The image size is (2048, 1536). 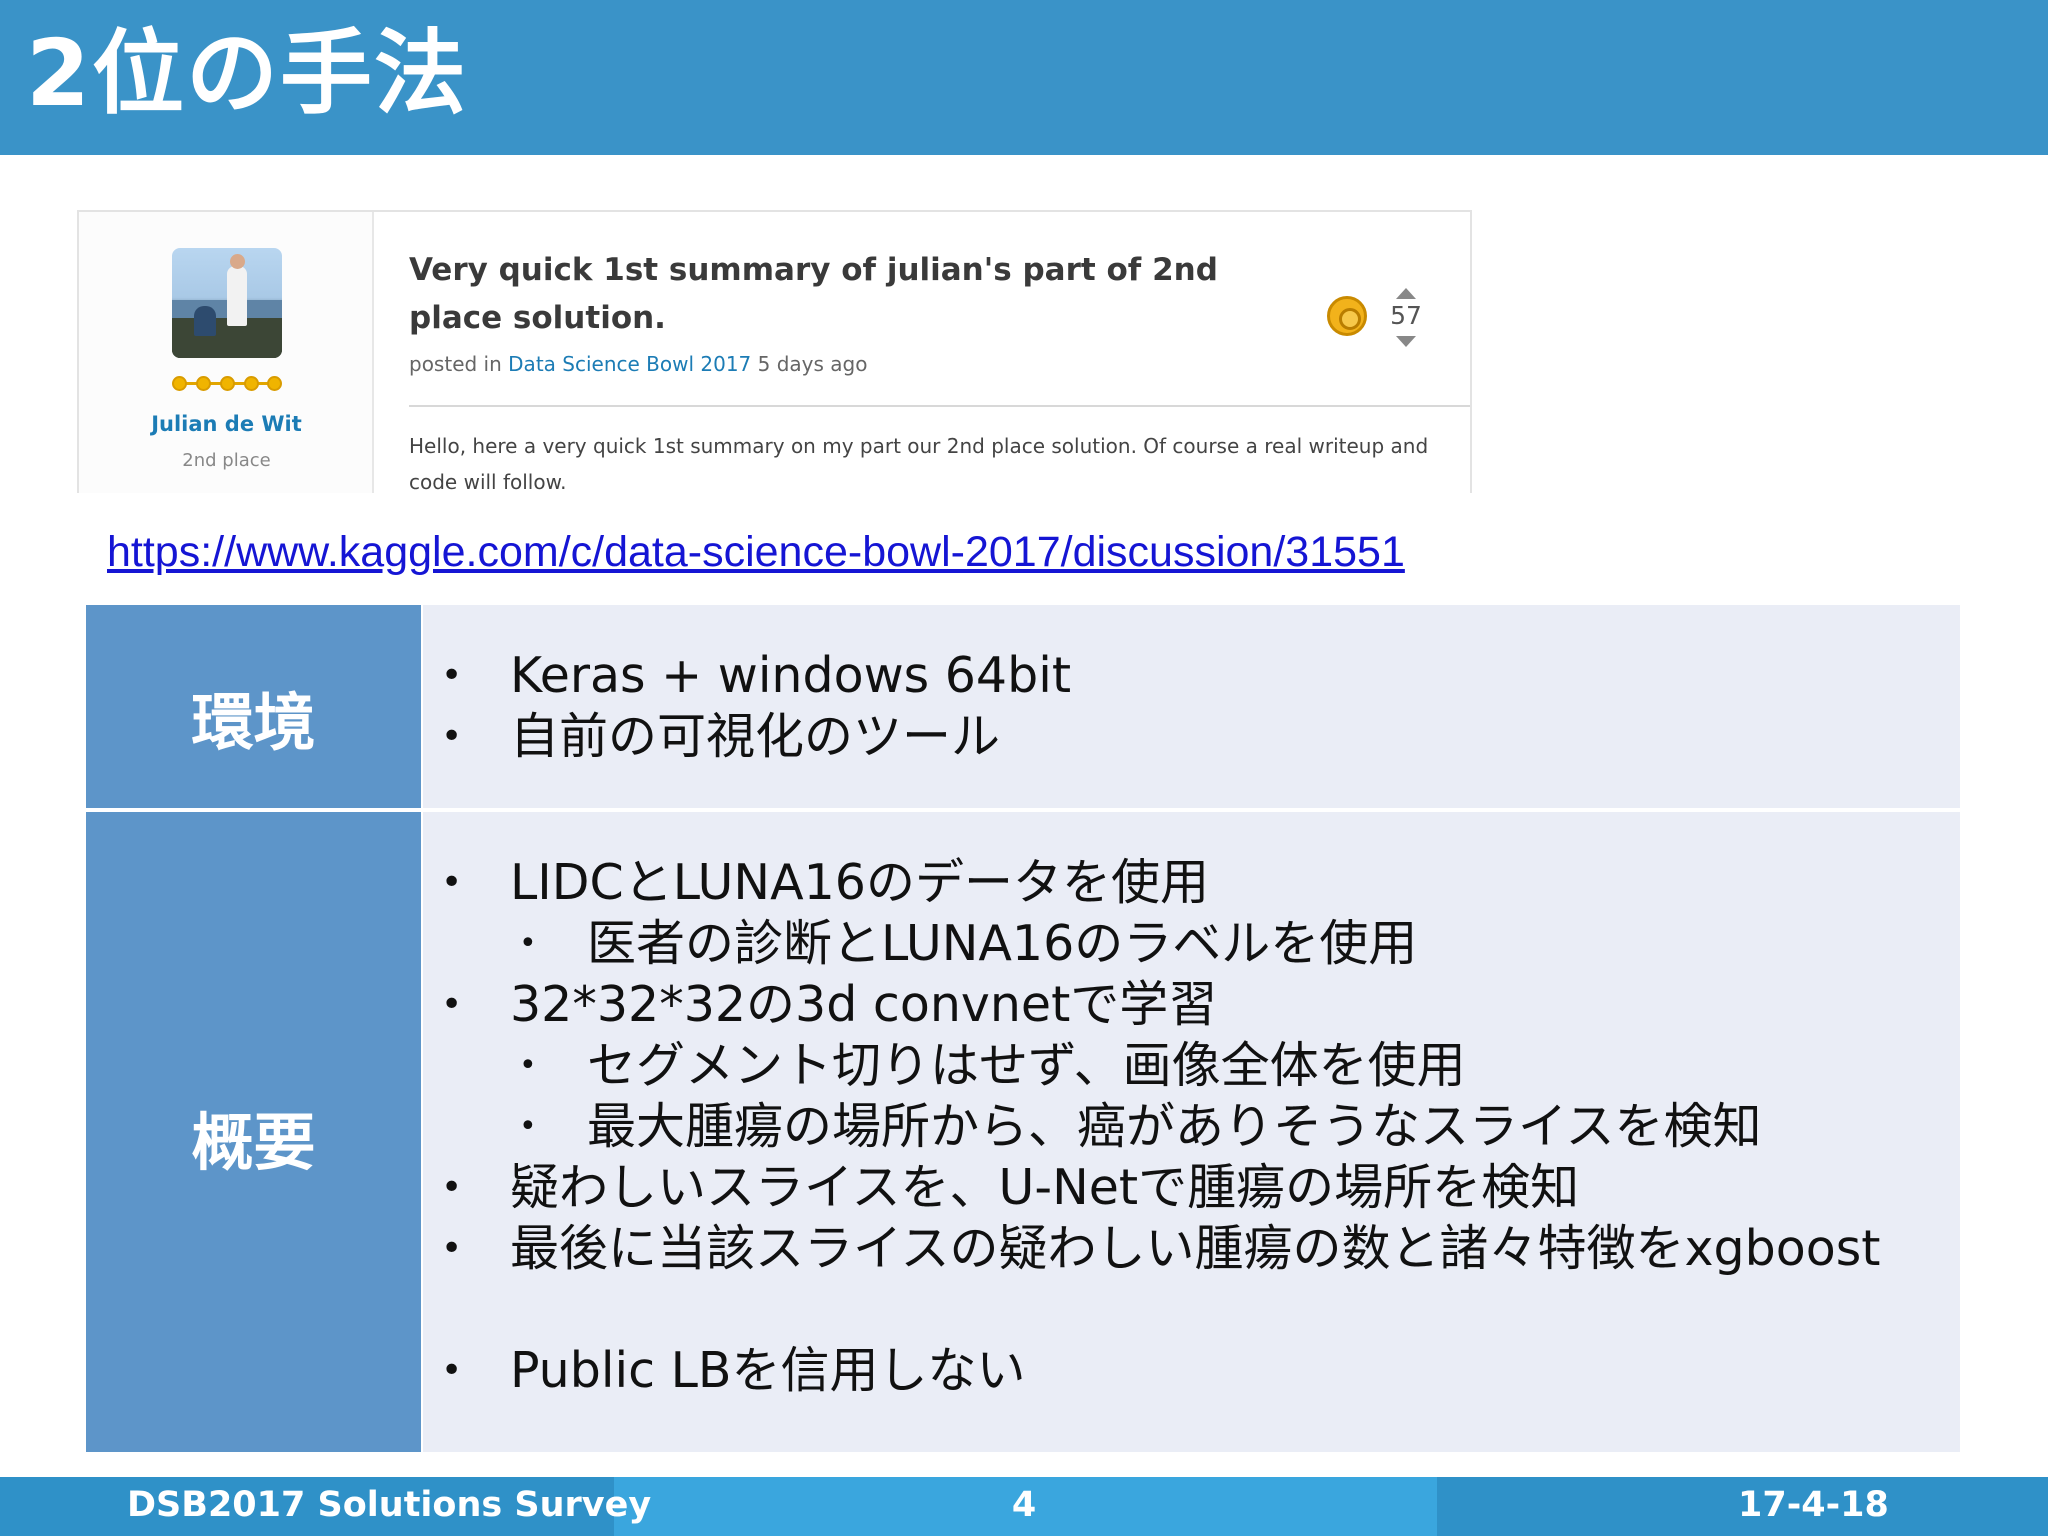 What do you see at coordinates (227, 383) in the screenshot?
I see `rank-dots-icon` at bounding box center [227, 383].